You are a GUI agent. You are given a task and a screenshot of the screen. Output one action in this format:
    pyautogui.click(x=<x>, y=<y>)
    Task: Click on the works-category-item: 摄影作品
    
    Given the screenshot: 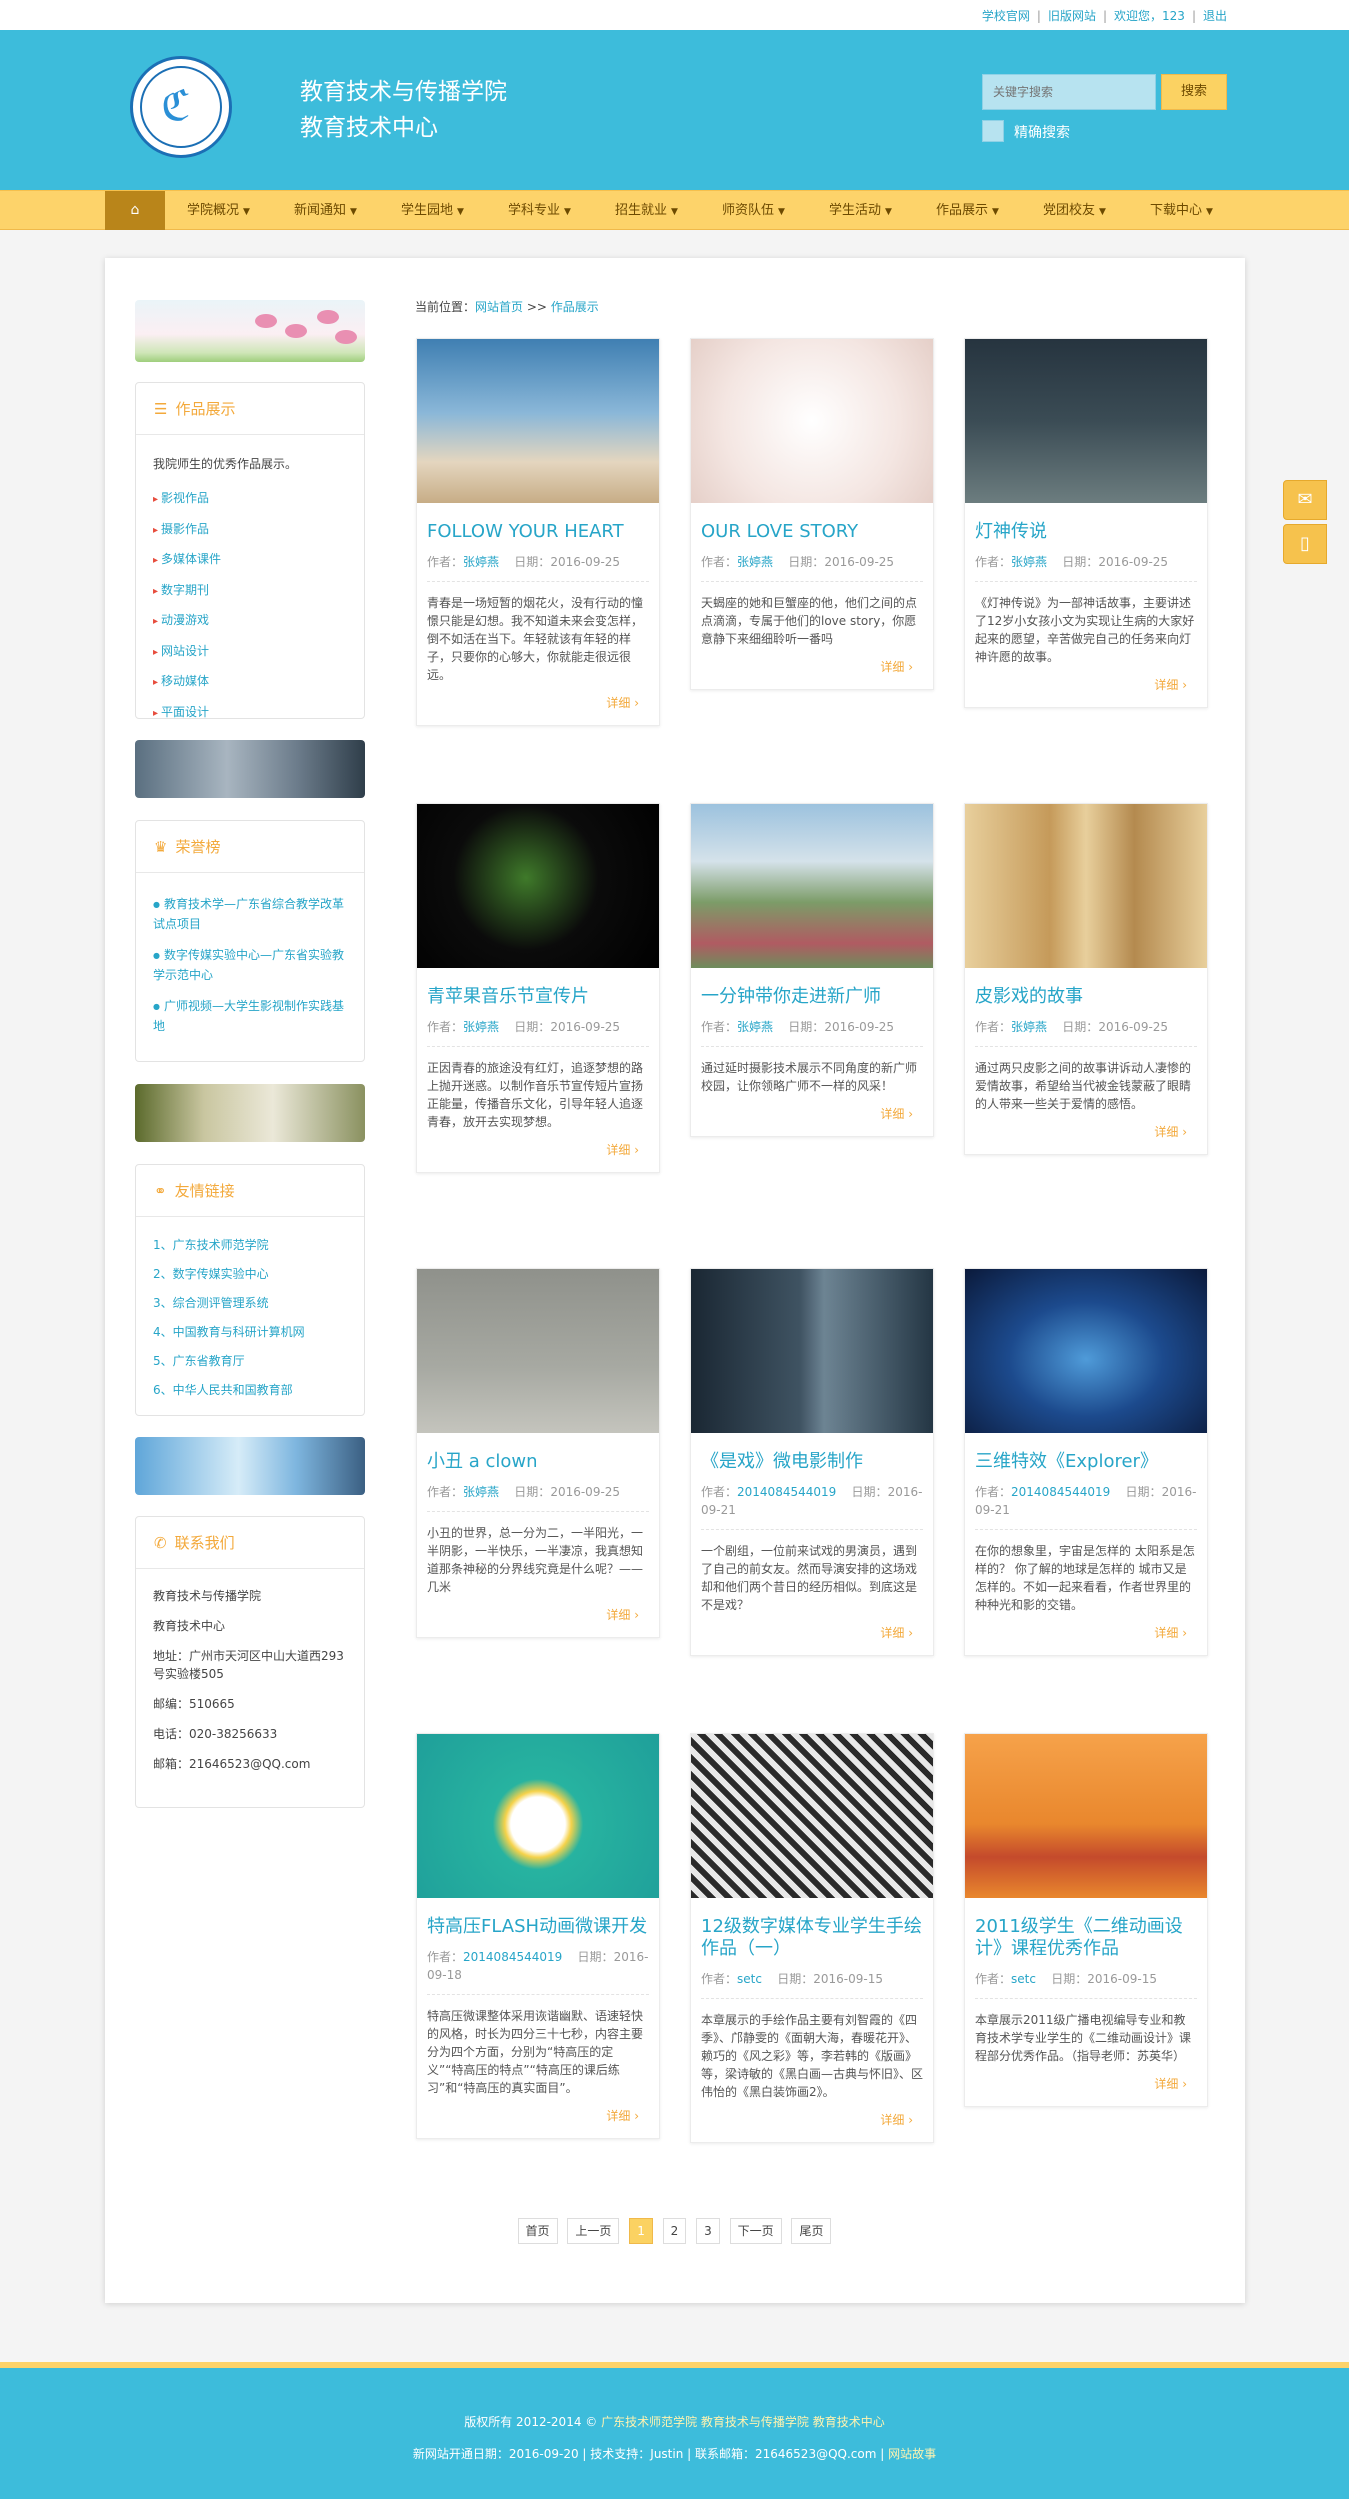 What is the action you would take?
    pyautogui.click(x=250, y=530)
    